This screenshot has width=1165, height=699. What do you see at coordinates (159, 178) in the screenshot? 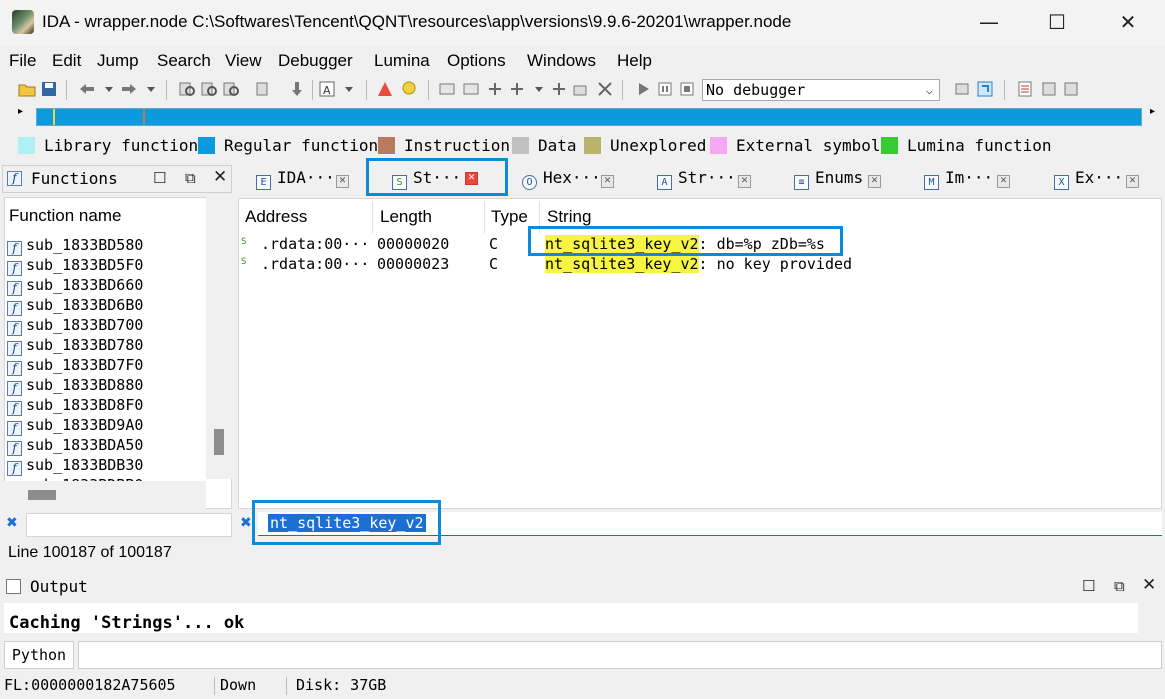
I see `maximize-panel-icon: ☐` at bounding box center [159, 178].